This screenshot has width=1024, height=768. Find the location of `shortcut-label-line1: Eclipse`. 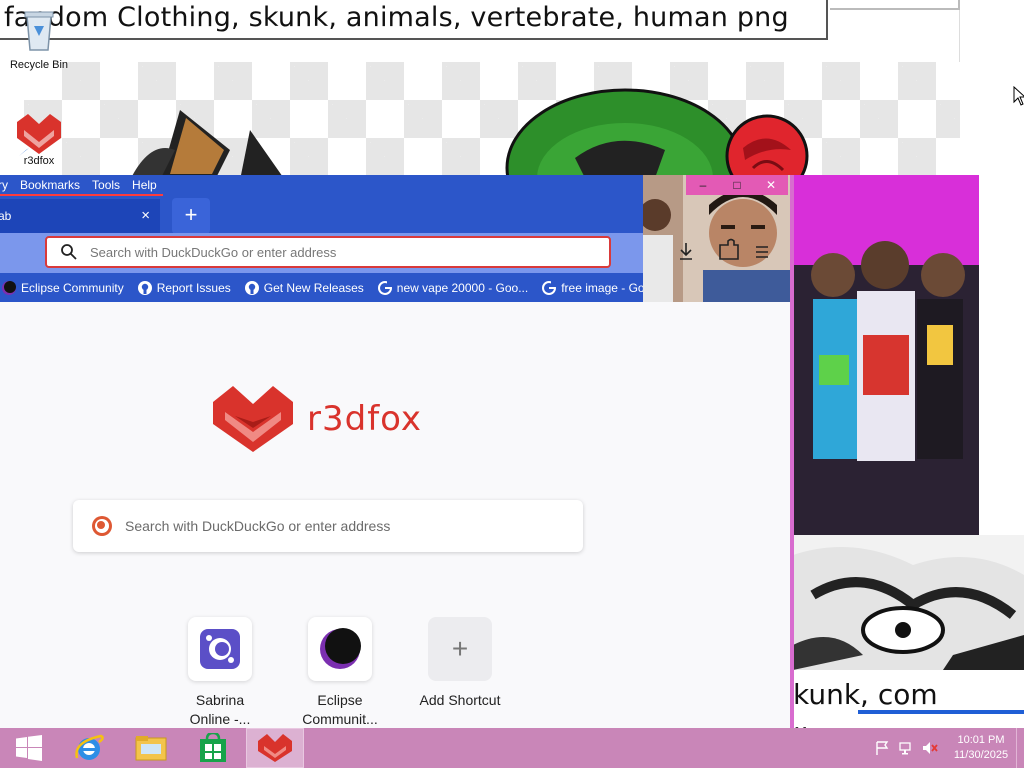

shortcut-label-line1: Eclipse is located at coordinates (340, 700).